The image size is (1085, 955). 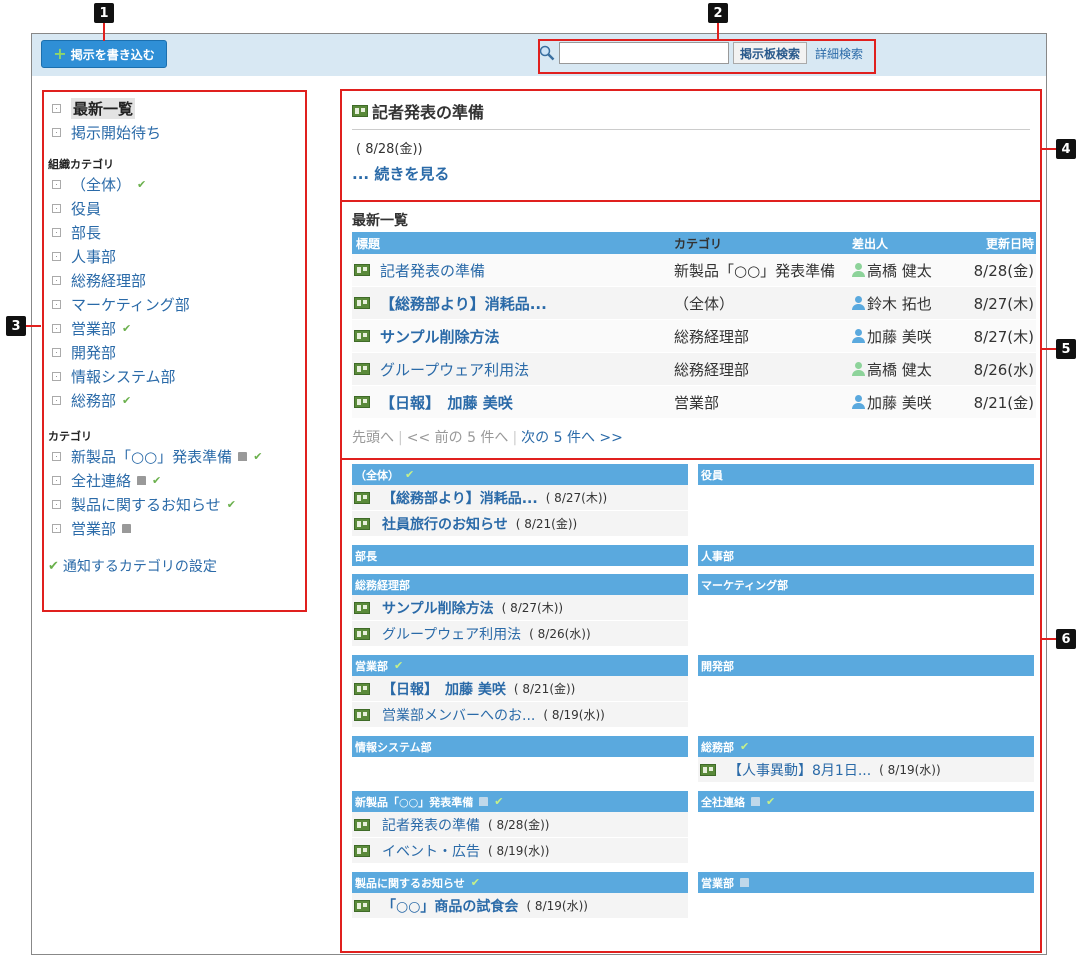 What do you see at coordinates (513, 243) in the screenshot?
I see `col-subject: 標題` at bounding box center [513, 243].